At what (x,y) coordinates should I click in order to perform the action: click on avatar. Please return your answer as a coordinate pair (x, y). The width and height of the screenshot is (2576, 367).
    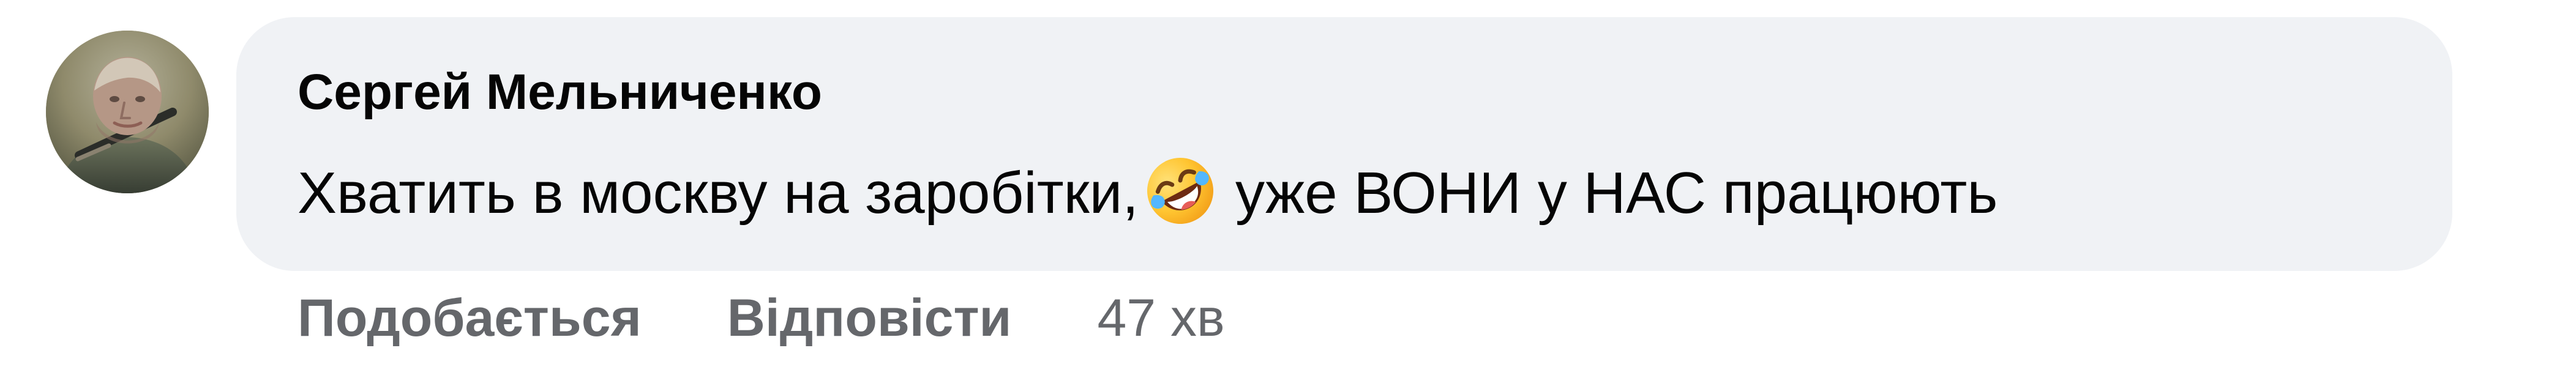
    Looking at the image, I should click on (128, 112).